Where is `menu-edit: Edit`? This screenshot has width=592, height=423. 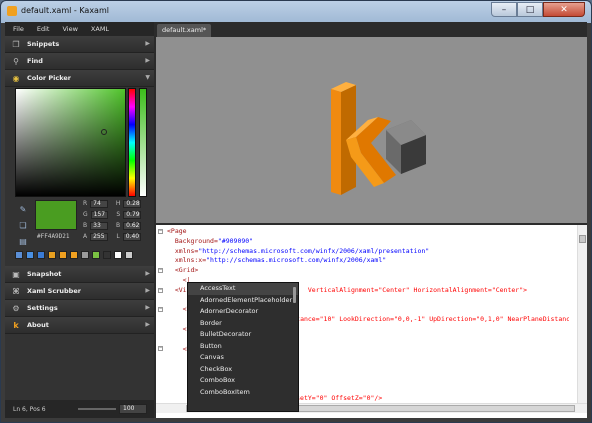 menu-edit: Edit is located at coordinates (43, 29).